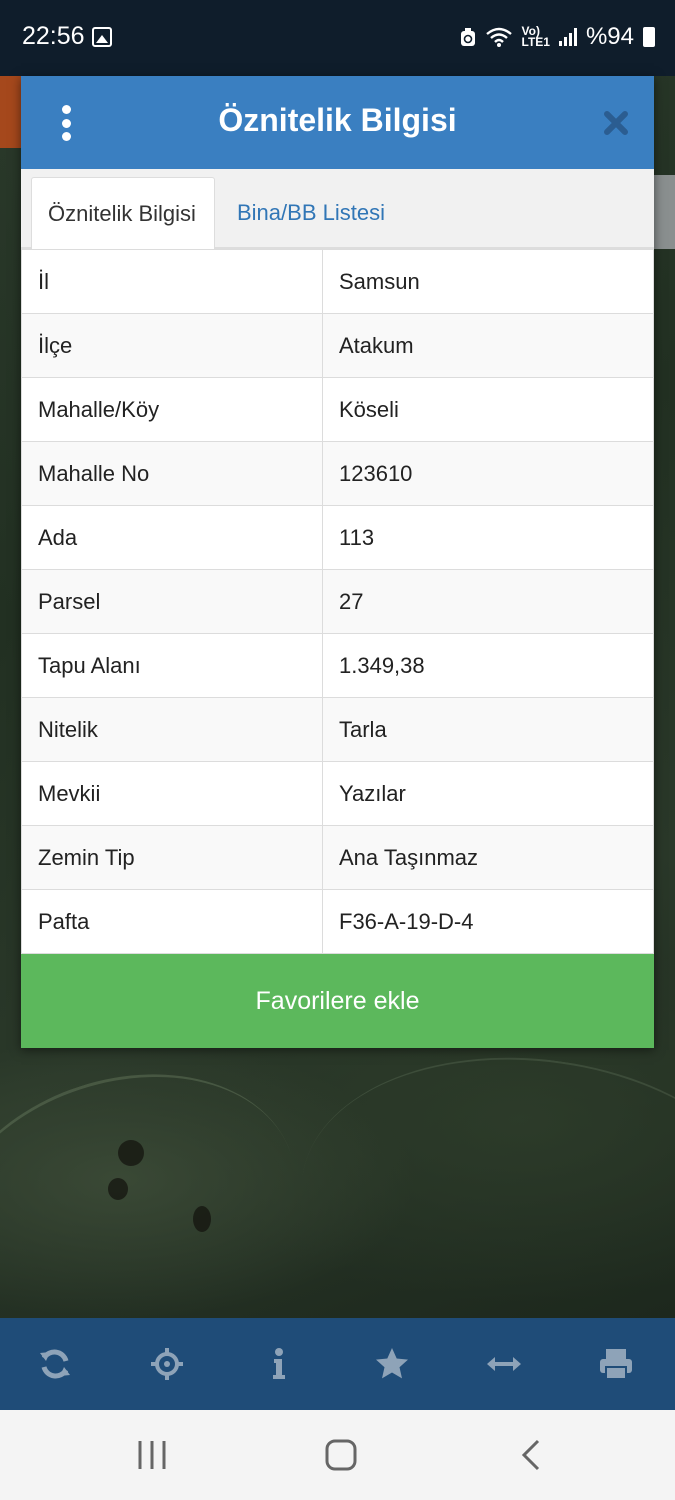 Image resolution: width=675 pixels, height=1500 pixels. What do you see at coordinates (488, 345) in the screenshot?
I see `row-value: Atakum` at bounding box center [488, 345].